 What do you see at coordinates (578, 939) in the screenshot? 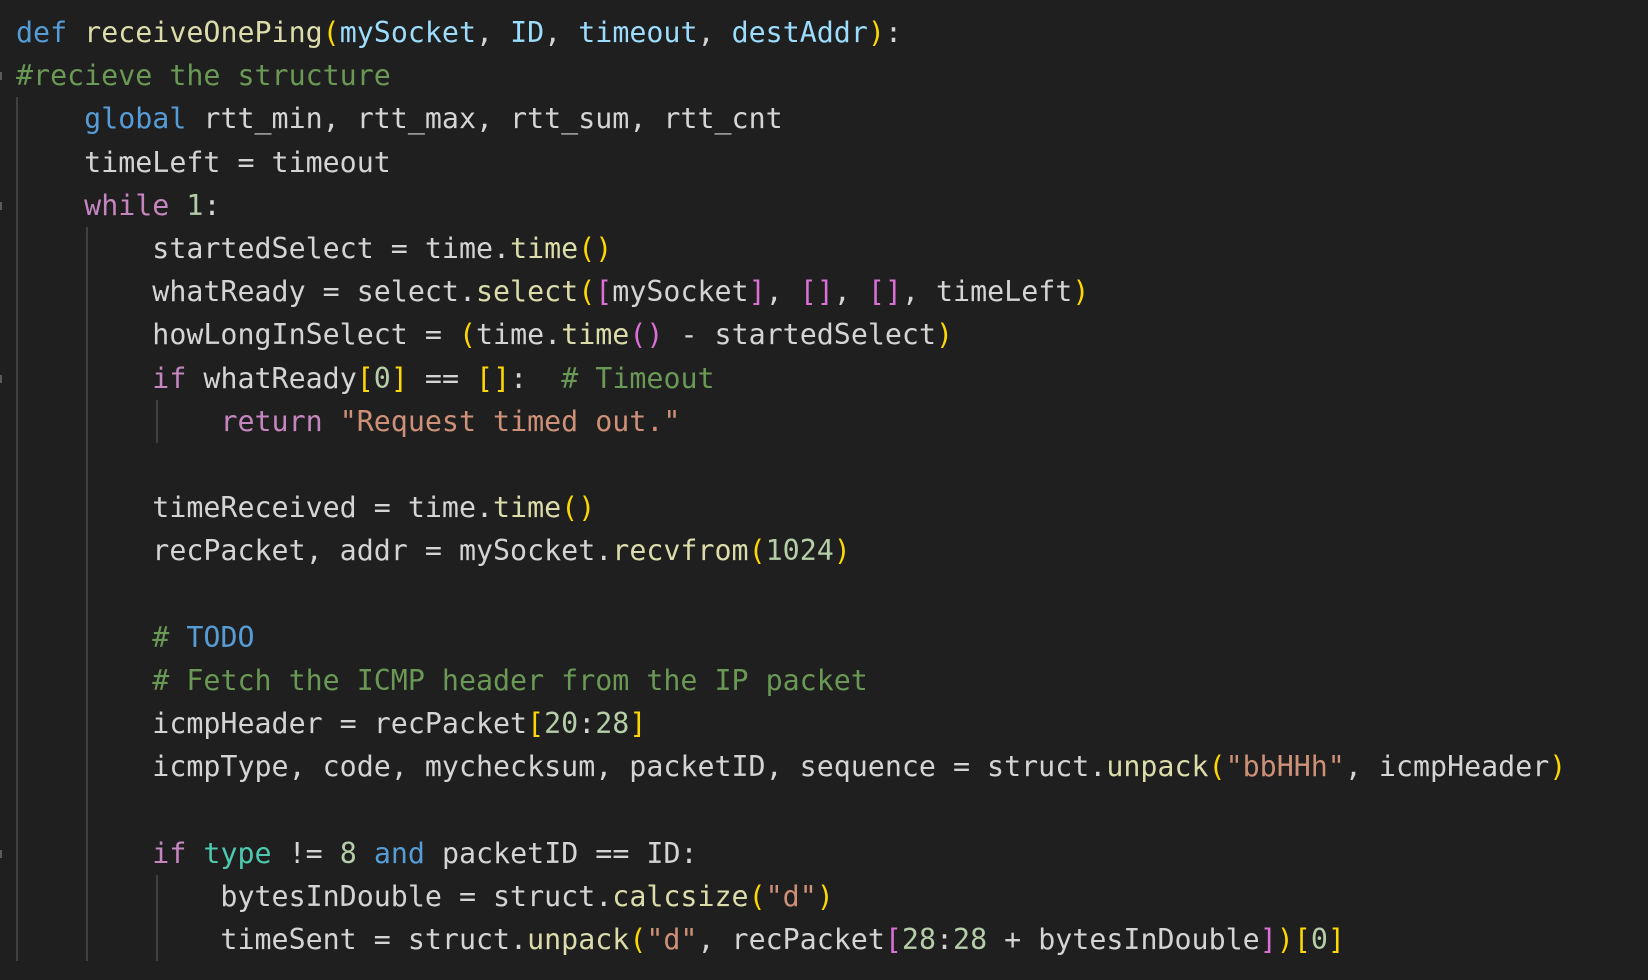
I see `code-token: unpack` at bounding box center [578, 939].